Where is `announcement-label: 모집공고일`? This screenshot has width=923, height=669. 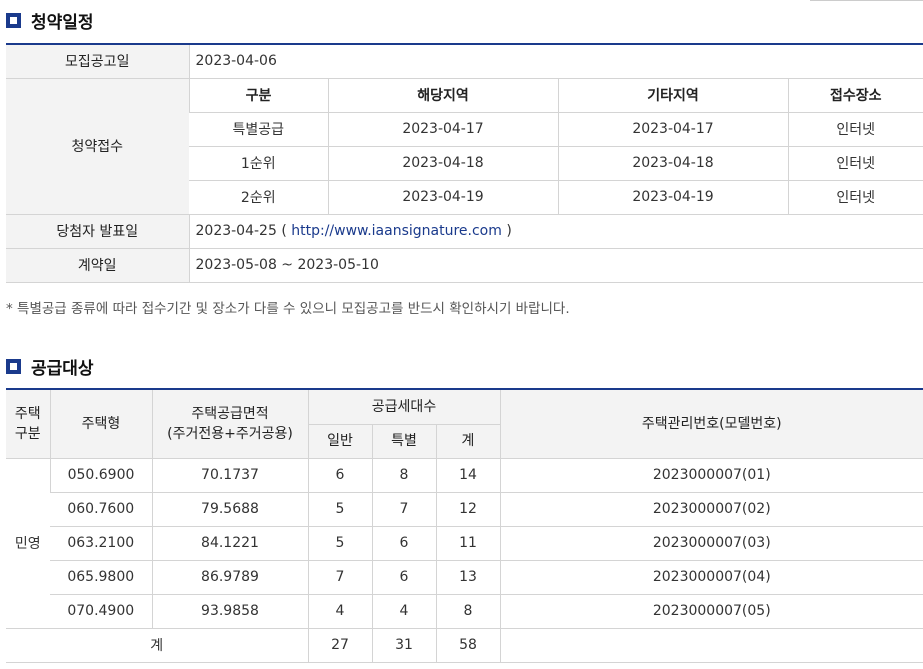
announcement-label: 모집공고일 is located at coordinates (97, 61).